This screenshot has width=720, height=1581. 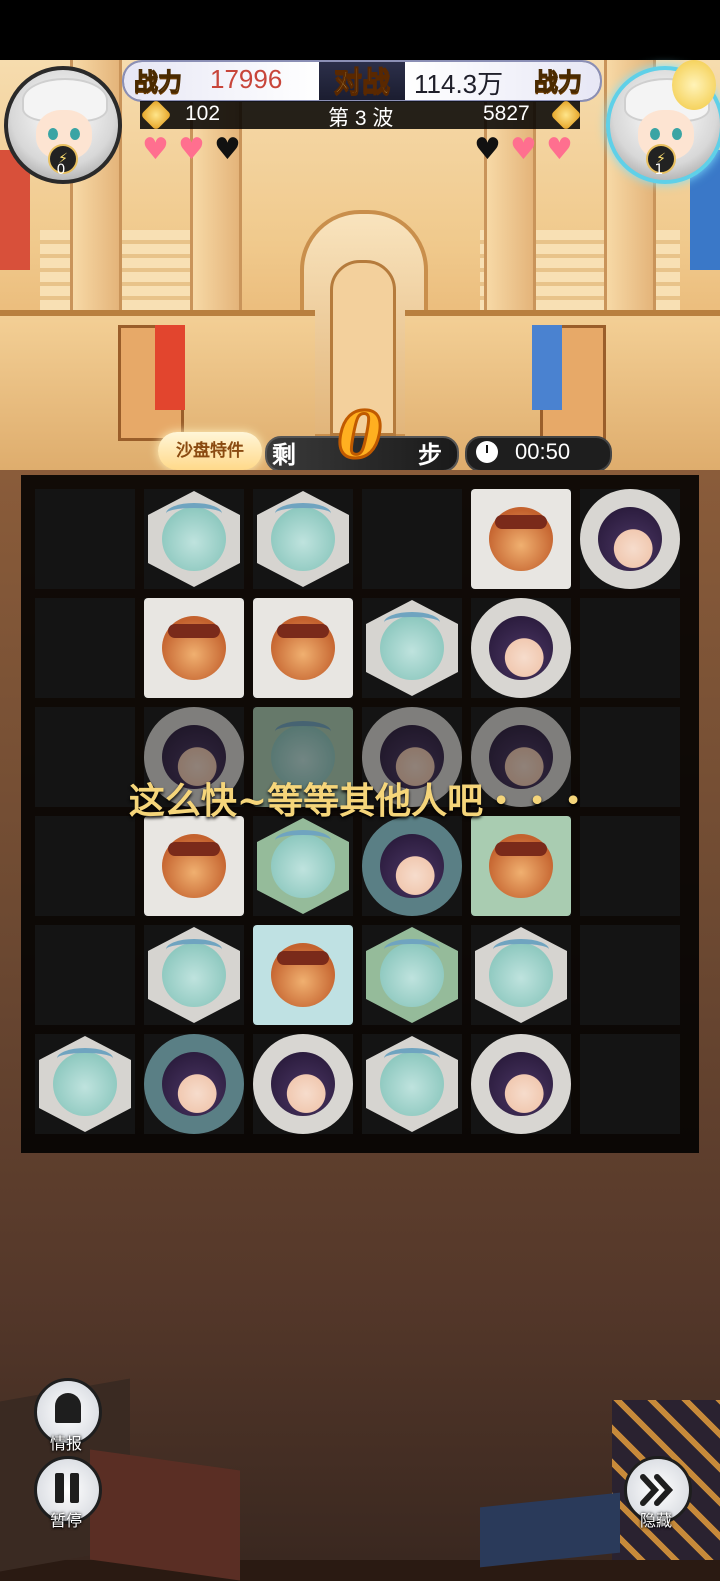 What do you see at coordinates (203, 113) in the screenshot?
I see `left-coin-count: 102` at bounding box center [203, 113].